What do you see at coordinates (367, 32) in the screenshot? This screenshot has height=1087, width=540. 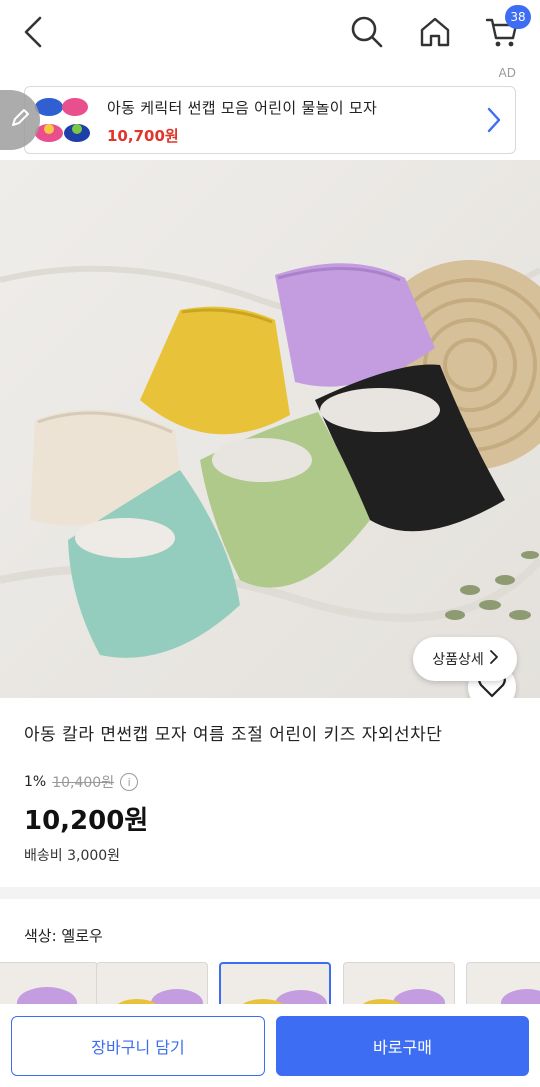 I see `search-icon` at bounding box center [367, 32].